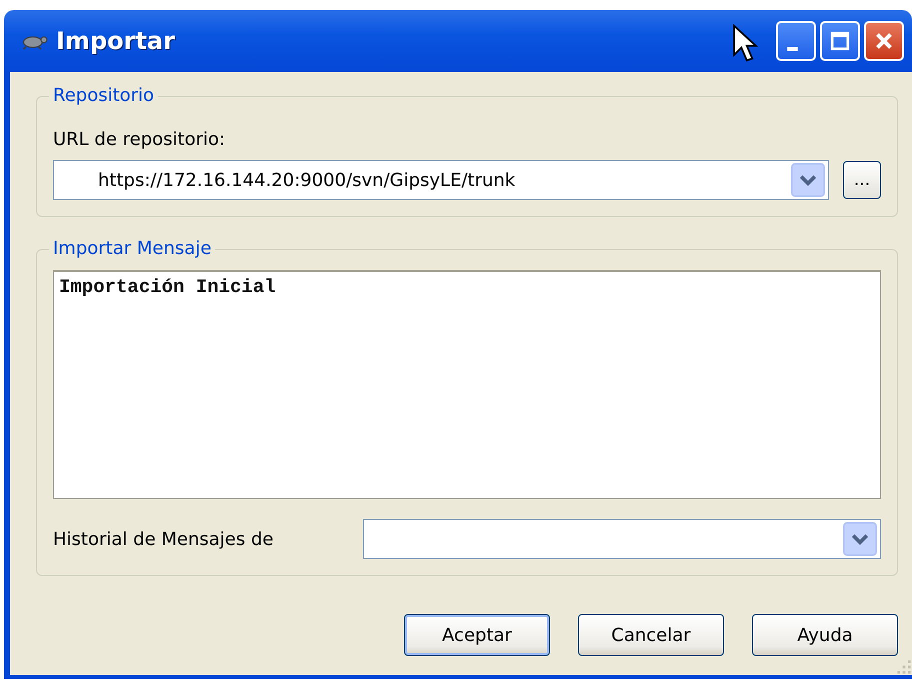 This screenshot has height=689, width=912. Describe the element at coordinates (884, 41) in the screenshot. I see `close-button` at that location.